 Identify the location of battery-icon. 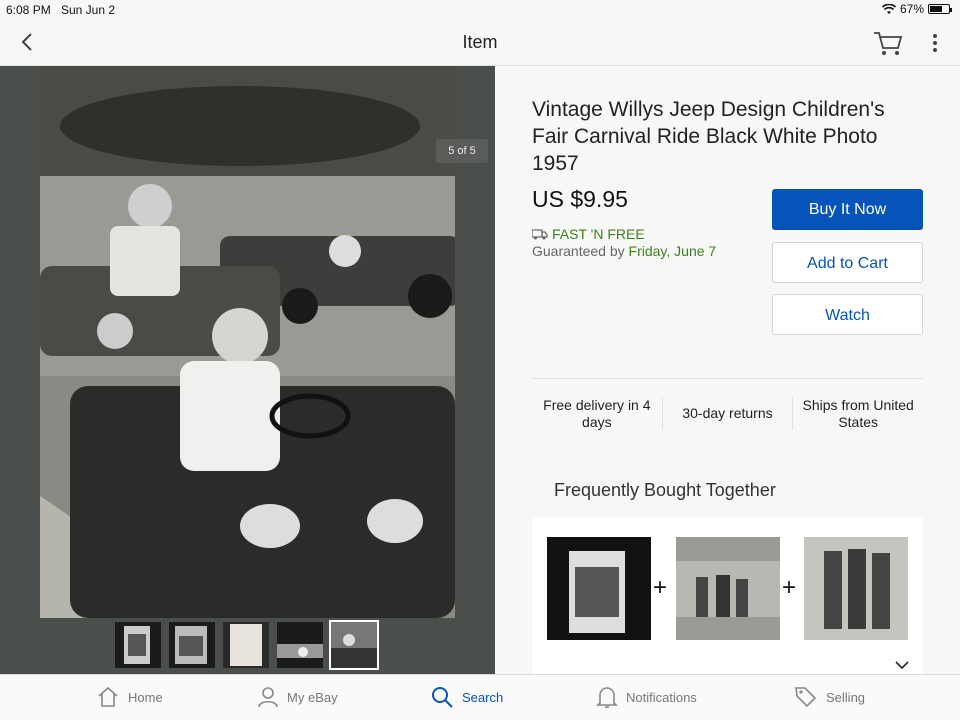
(940, 9).